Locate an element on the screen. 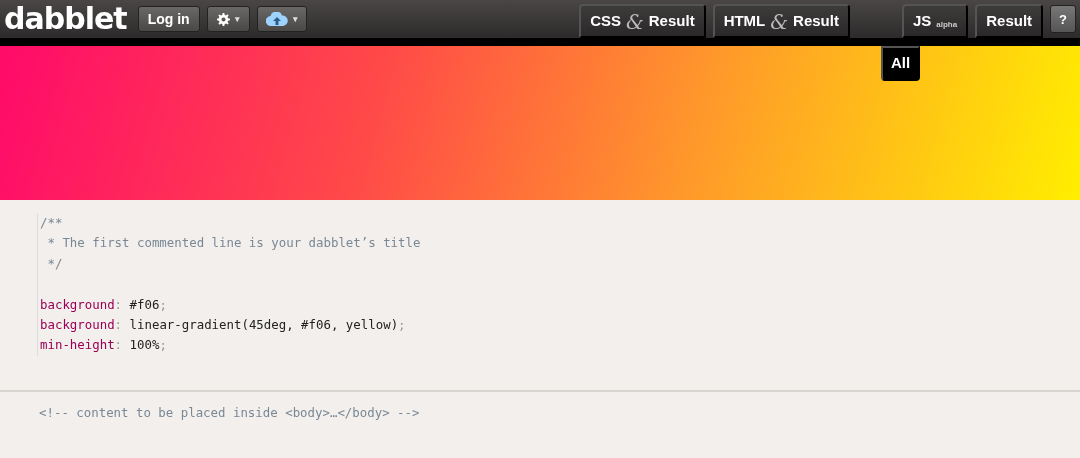 This screenshot has width=1080, height=458. settings-button: ▾ is located at coordinates (228, 19).